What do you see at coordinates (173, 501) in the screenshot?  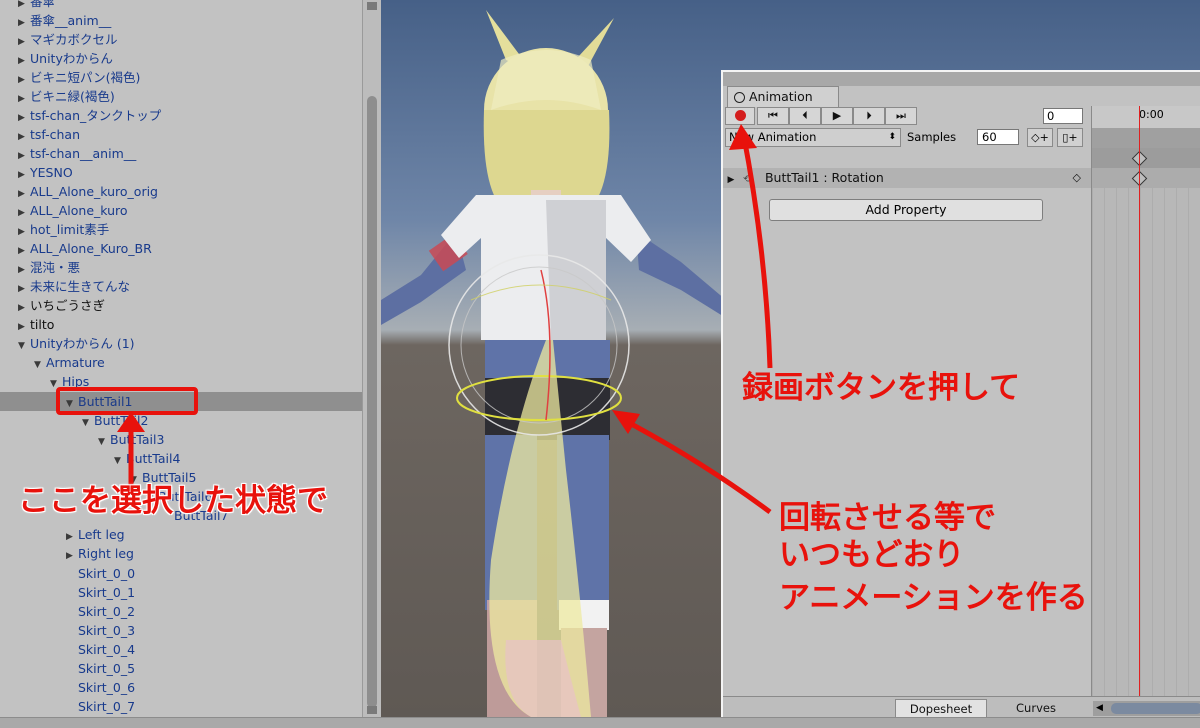 I see `annotation-select-here: ここを選択した状態で` at bounding box center [173, 501].